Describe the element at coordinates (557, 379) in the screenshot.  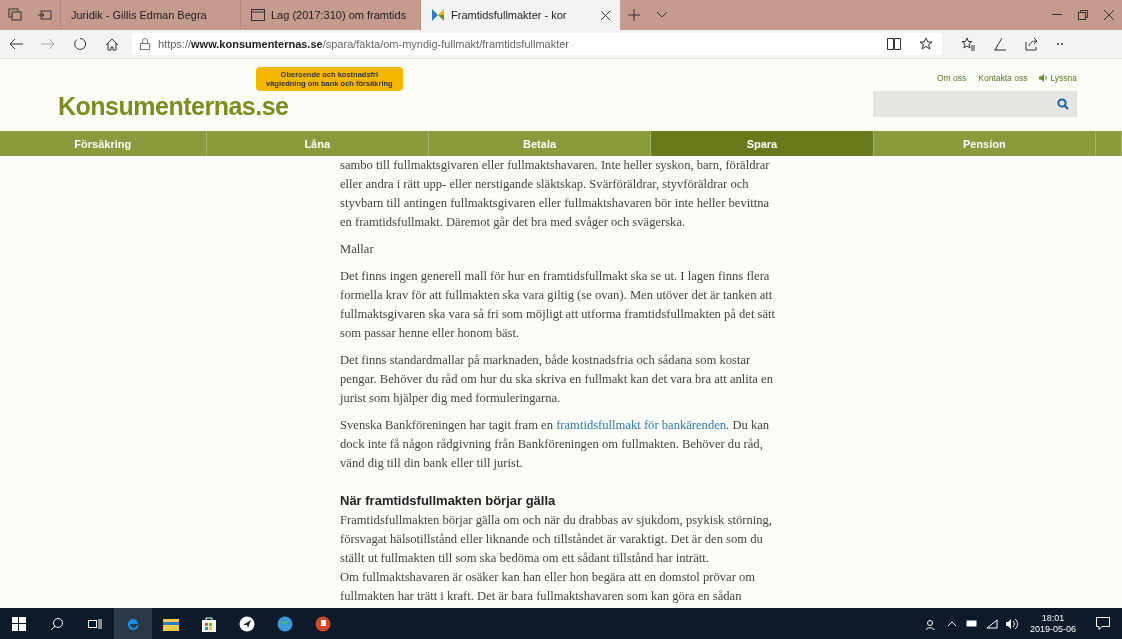
I see `body-paragraph: Det finns standardmallar på marknaden, både kostnadsfria och sådana som kostar pengar. Behöver du råd om hur du ska skriva en fullmakt kan det vara bra att anlita en jurist som hjälper dig med formuleringarna.` at that location.